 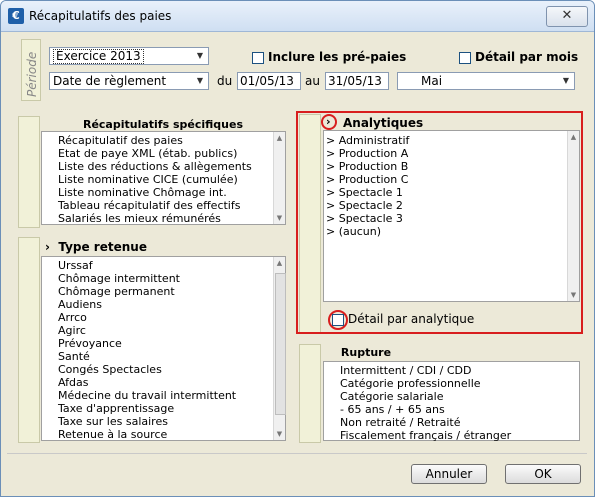 I want to click on list-item: Catégorie professionnelle, so click(x=455, y=383).